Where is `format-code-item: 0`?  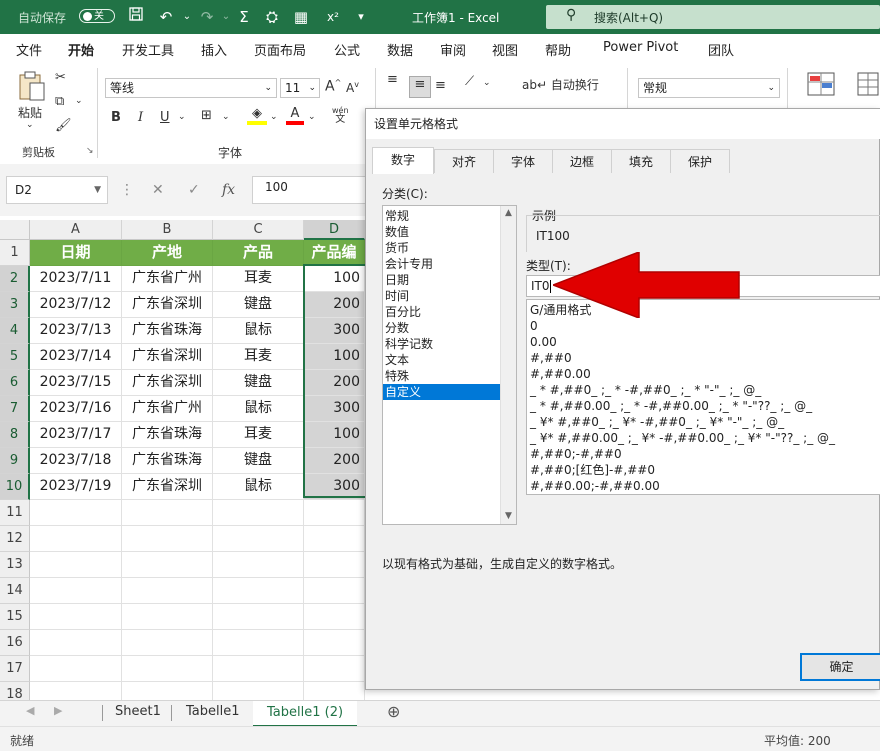
format-code-item: 0 is located at coordinates (703, 326).